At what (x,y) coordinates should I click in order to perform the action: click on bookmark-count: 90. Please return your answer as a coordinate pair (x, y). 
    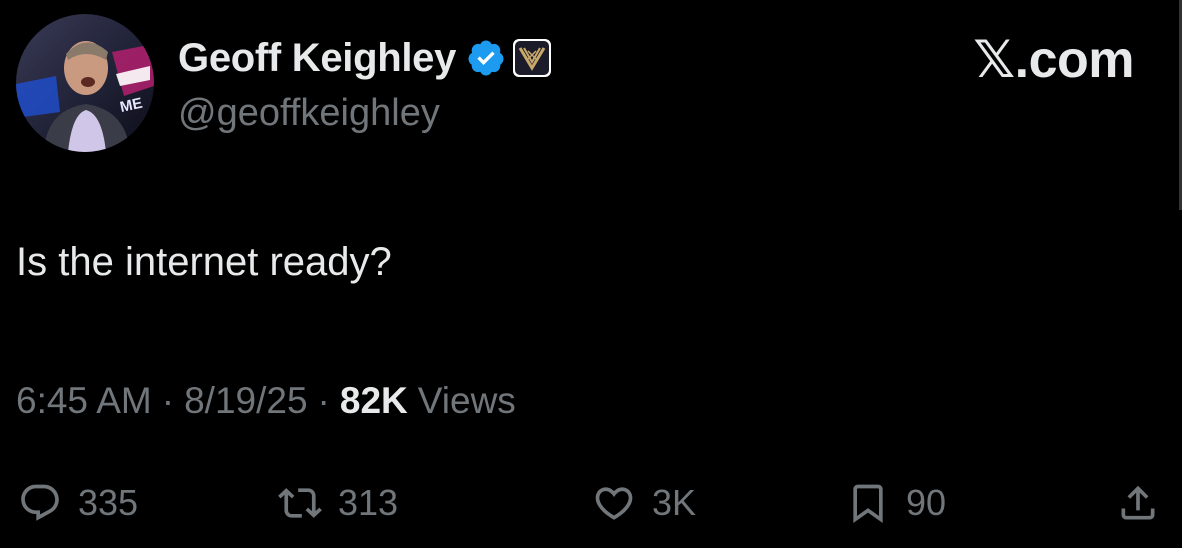
    Looking at the image, I should click on (926, 502).